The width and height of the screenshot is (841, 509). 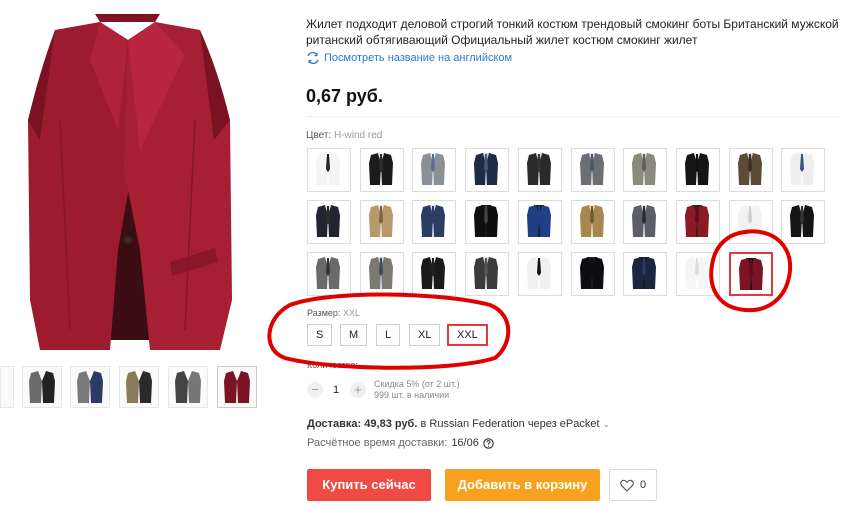 I want to click on size-label: Размер: XXL, so click(x=333, y=313).